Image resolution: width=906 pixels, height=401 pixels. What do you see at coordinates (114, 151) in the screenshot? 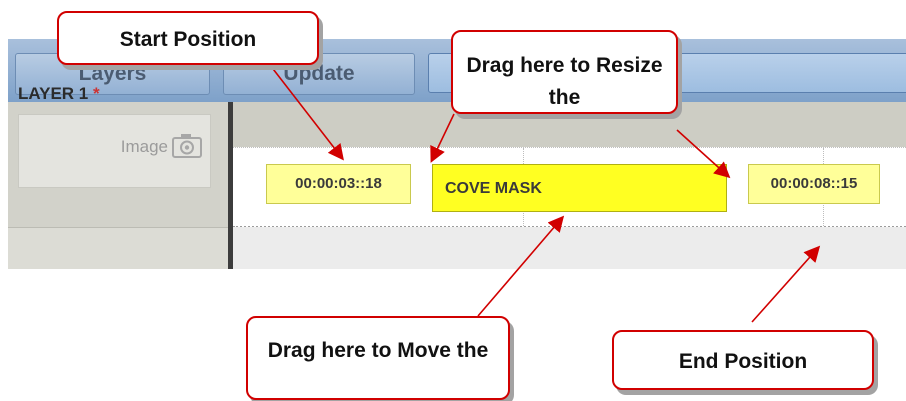
I see `layer-item-image: Image` at bounding box center [114, 151].